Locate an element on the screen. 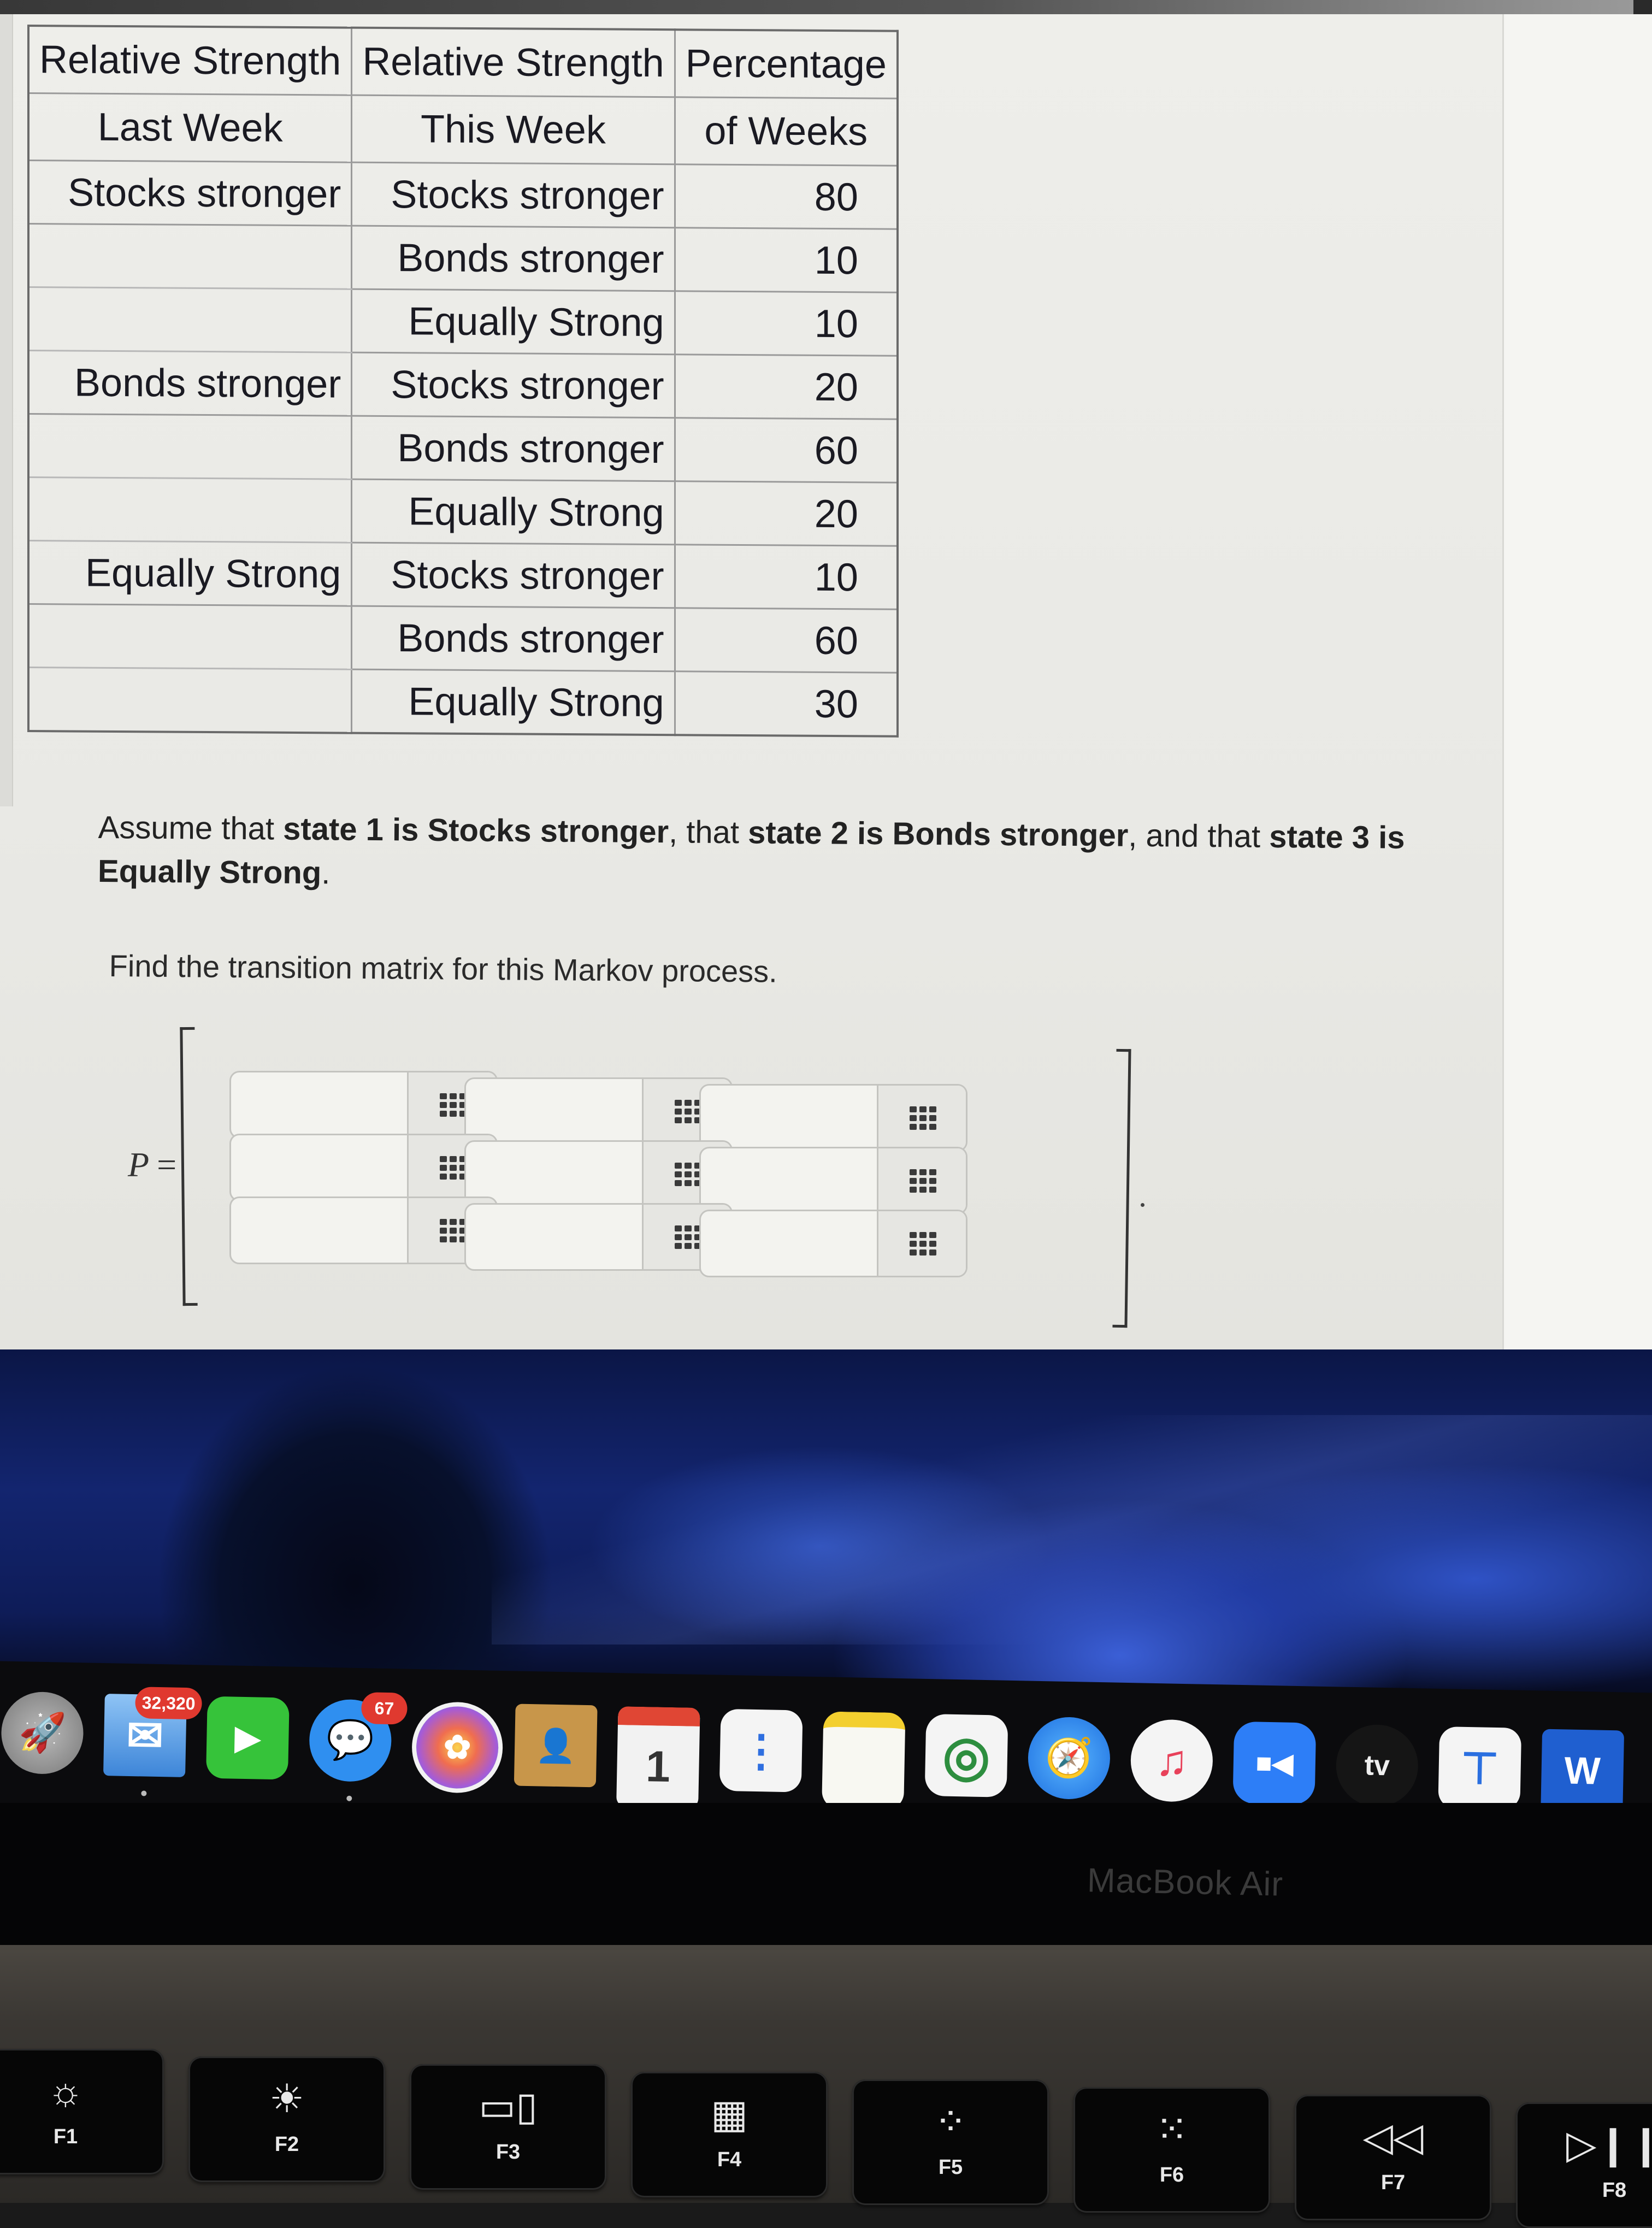 Image resolution: width=1652 pixels, height=2228 pixels. screen-bezel is located at coordinates (826, 1885).